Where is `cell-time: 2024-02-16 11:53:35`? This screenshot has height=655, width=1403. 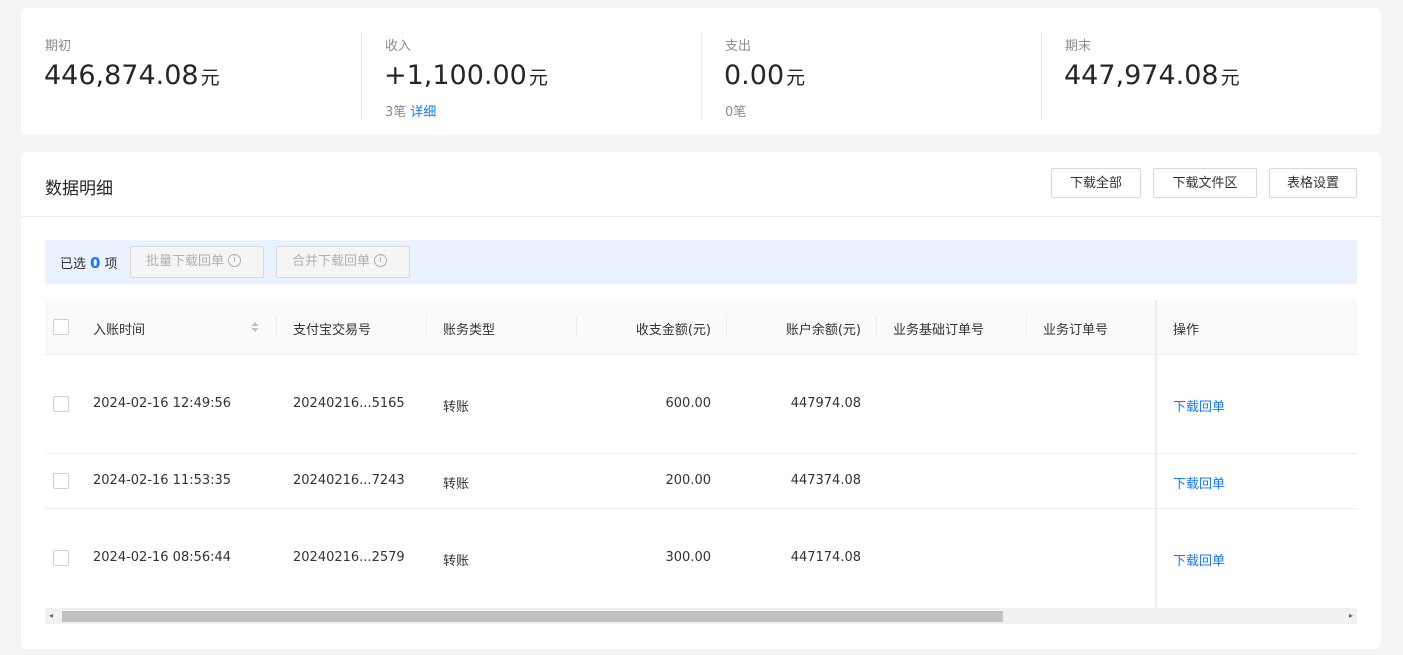
cell-time: 2024-02-16 11:53:35 is located at coordinates (162, 480).